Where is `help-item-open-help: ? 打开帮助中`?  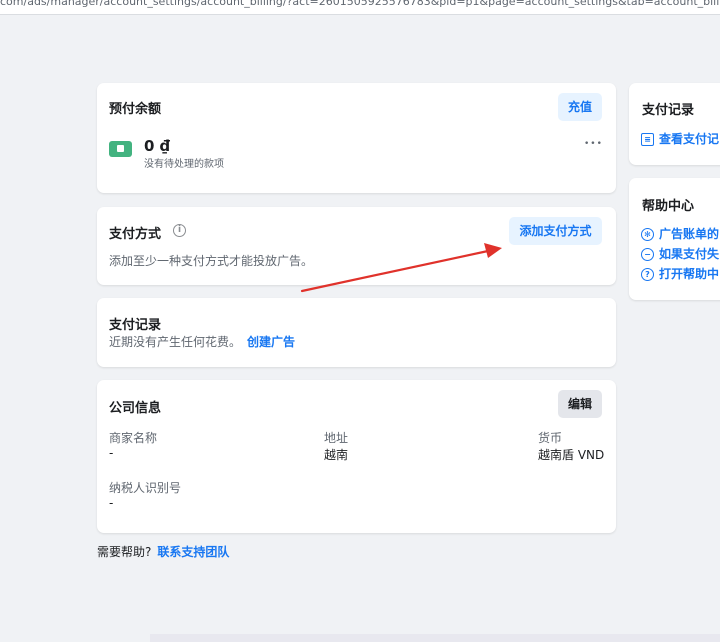 help-item-open-help: ? 打开帮助中 is located at coordinates (680, 273).